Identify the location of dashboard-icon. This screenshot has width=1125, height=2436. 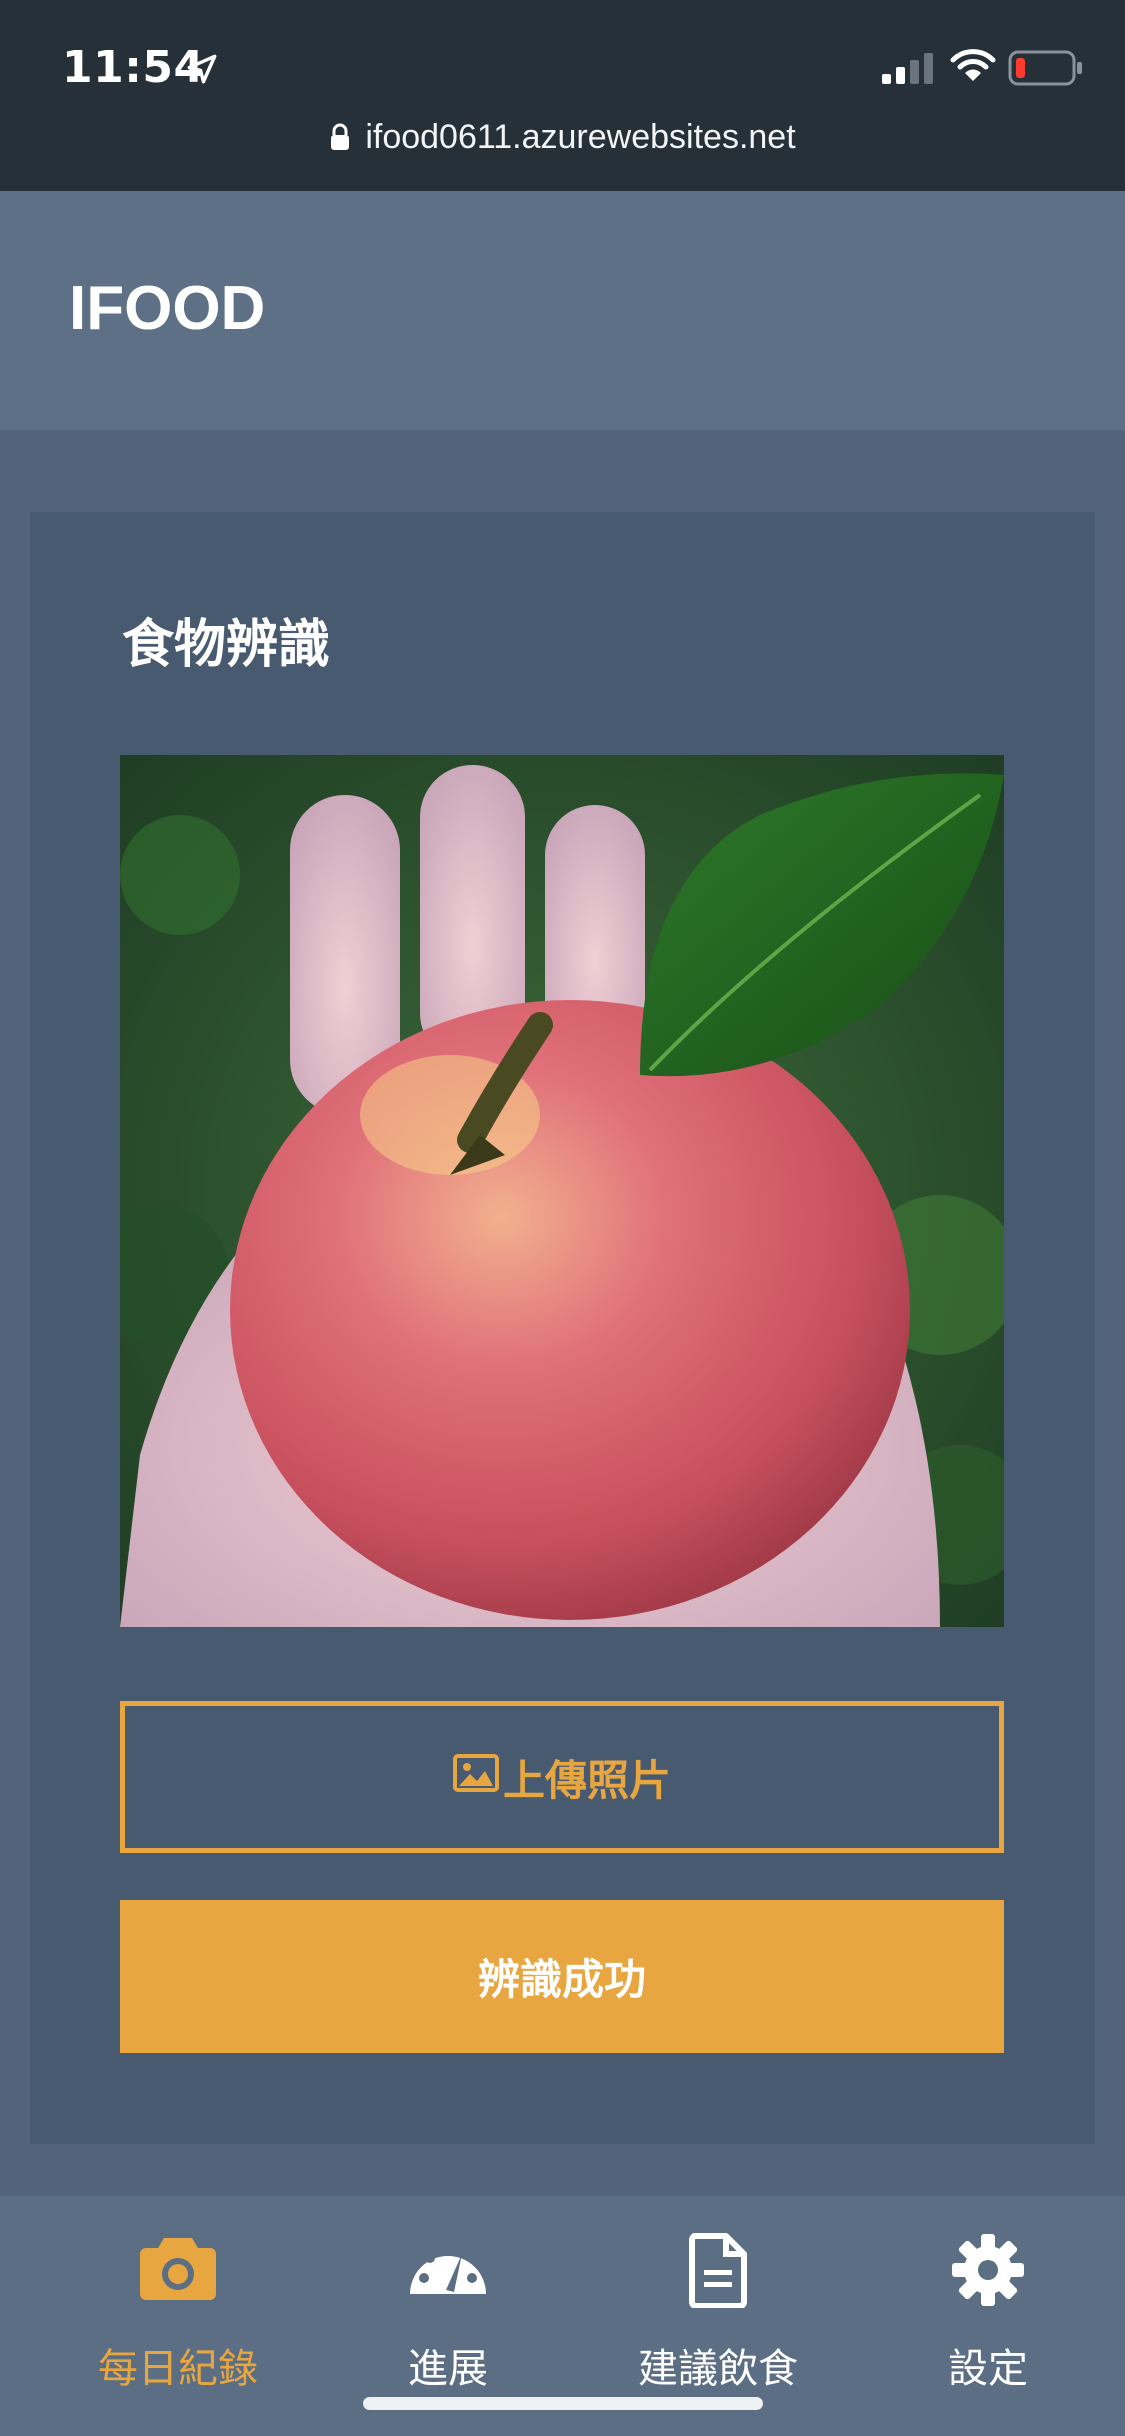
(448, 2267).